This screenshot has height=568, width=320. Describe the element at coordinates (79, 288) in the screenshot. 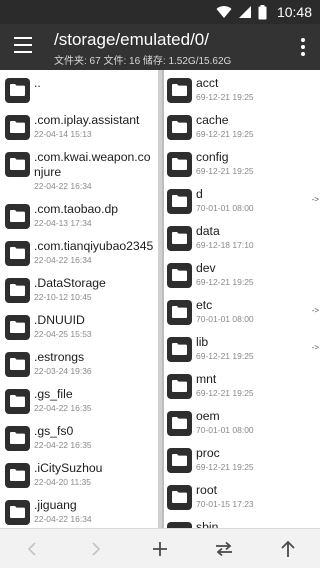

I see `list-item: .DataStorage 22-10-12 10:45` at that location.